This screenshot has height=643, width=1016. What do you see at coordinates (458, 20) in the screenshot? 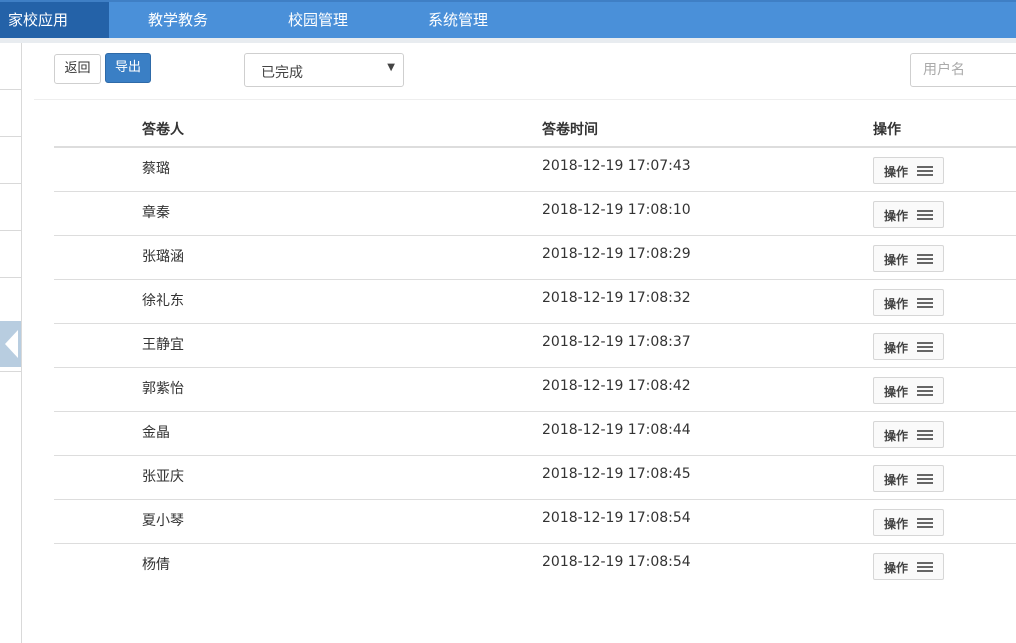
I see `tab-system: 系统管理` at bounding box center [458, 20].